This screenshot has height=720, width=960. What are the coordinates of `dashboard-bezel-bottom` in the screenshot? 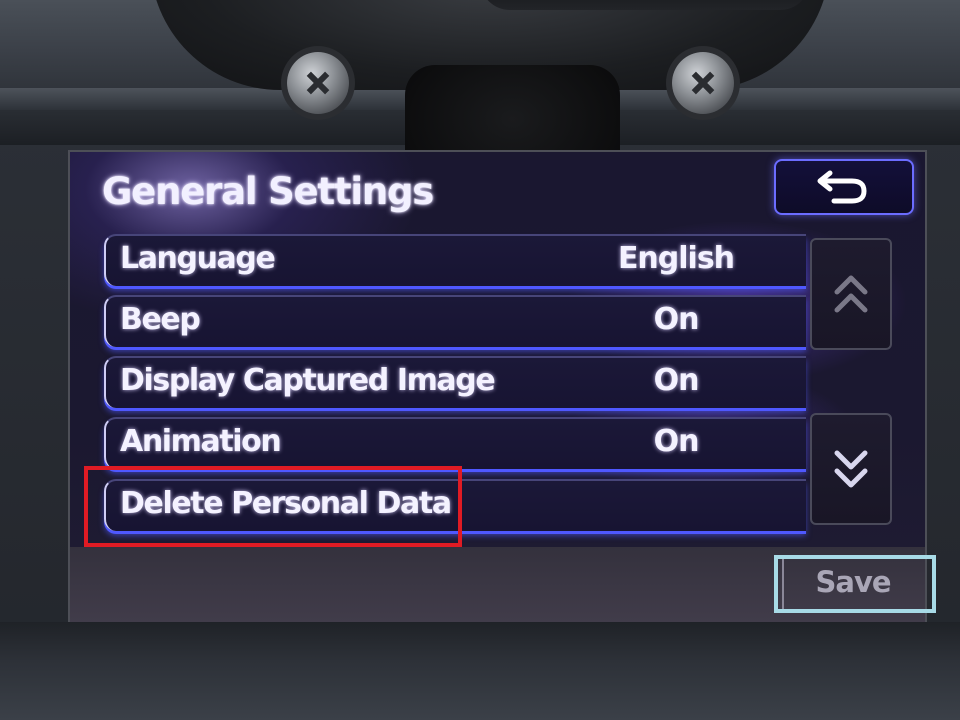 It's located at (480, 671).